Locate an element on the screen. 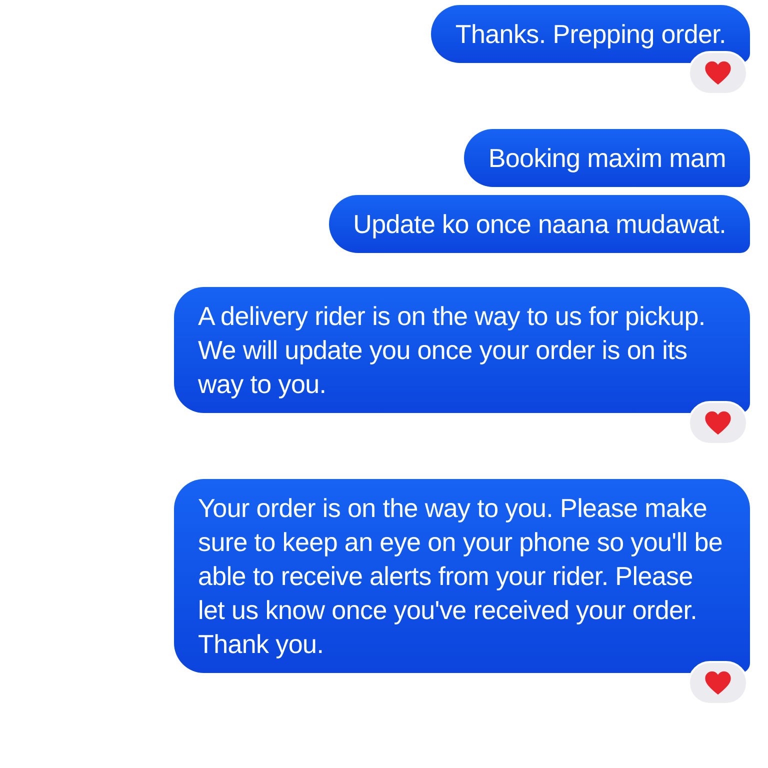 The width and height of the screenshot is (768, 768). message-bubble: Booking maxim mam is located at coordinates (607, 158).